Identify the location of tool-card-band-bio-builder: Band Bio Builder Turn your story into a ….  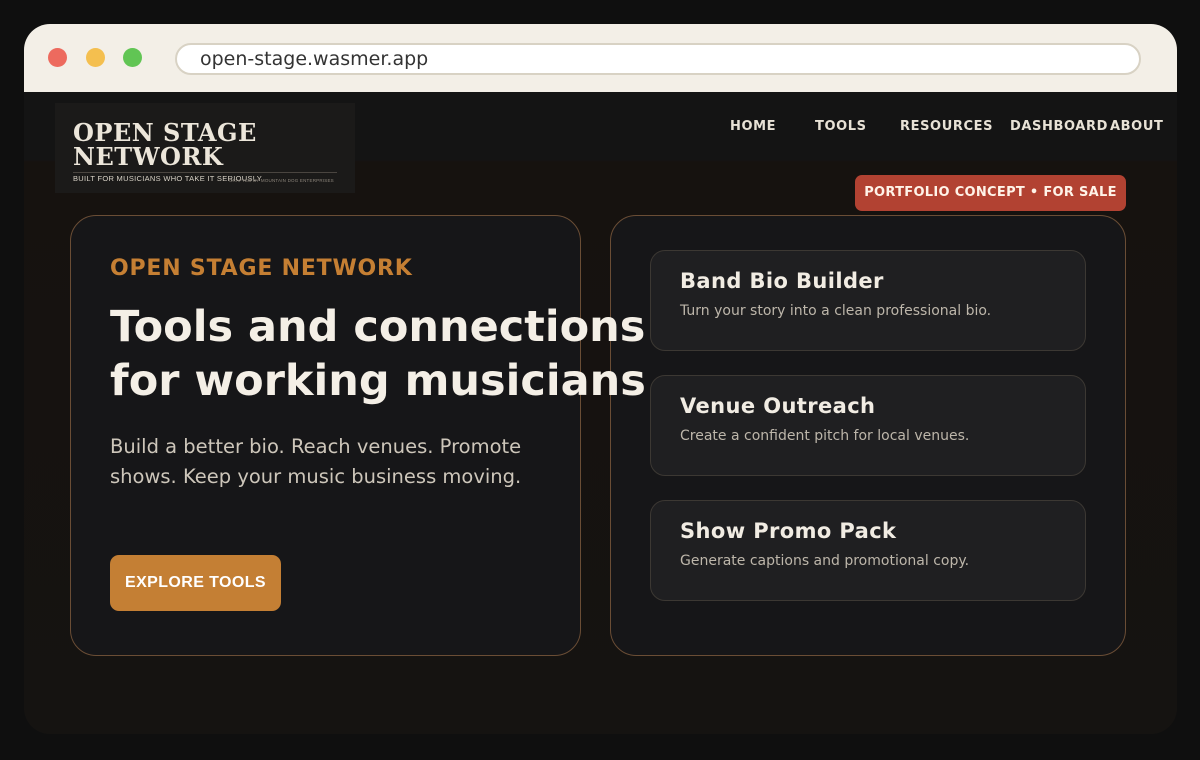
(868, 300).